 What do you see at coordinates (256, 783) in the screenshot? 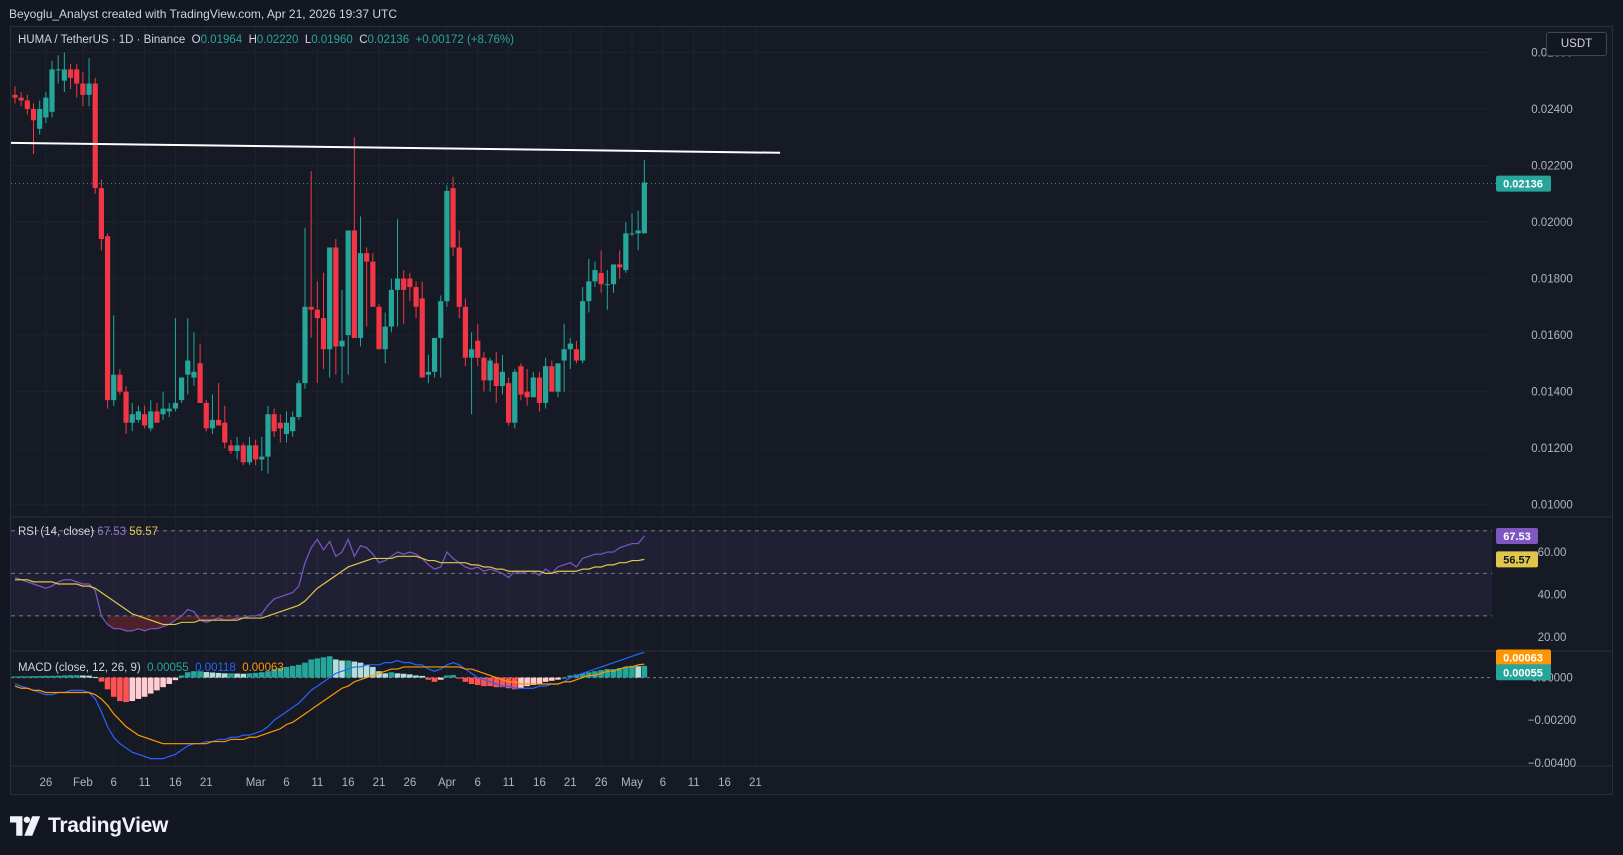
I see `x-tick-label: Mar` at bounding box center [256, 783].